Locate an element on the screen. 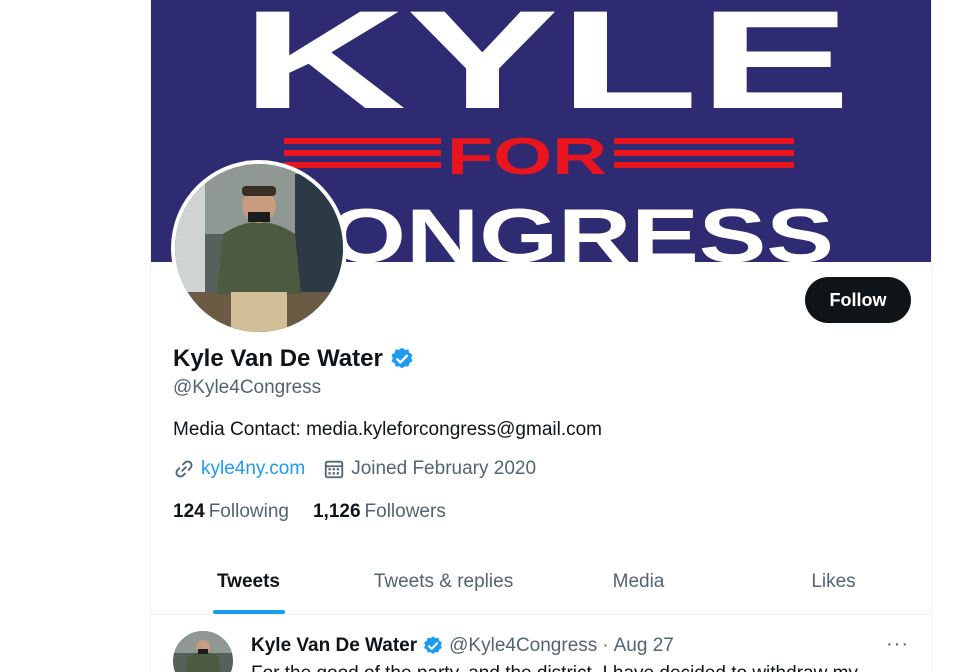  following-link: 124 Following is located at coordinates (231, 512).